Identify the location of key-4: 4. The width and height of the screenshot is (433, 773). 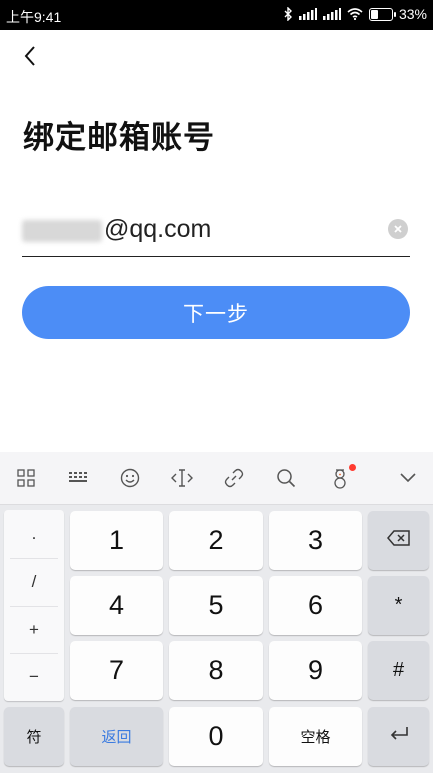
(116, 605).